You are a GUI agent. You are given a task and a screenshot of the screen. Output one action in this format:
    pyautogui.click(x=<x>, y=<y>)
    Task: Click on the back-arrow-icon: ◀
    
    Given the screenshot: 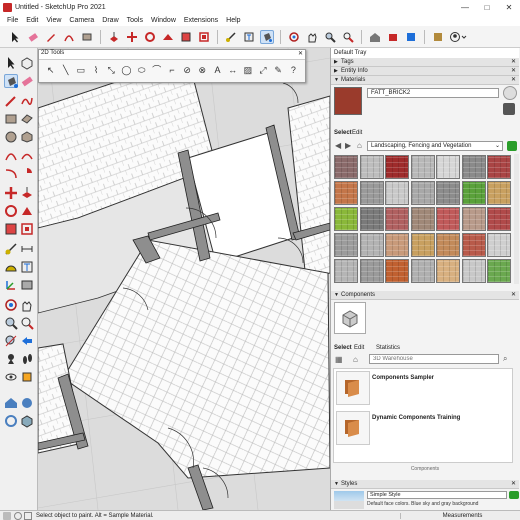 What is the action you would take?
    pyautogui.click(x=338, y=145)
    